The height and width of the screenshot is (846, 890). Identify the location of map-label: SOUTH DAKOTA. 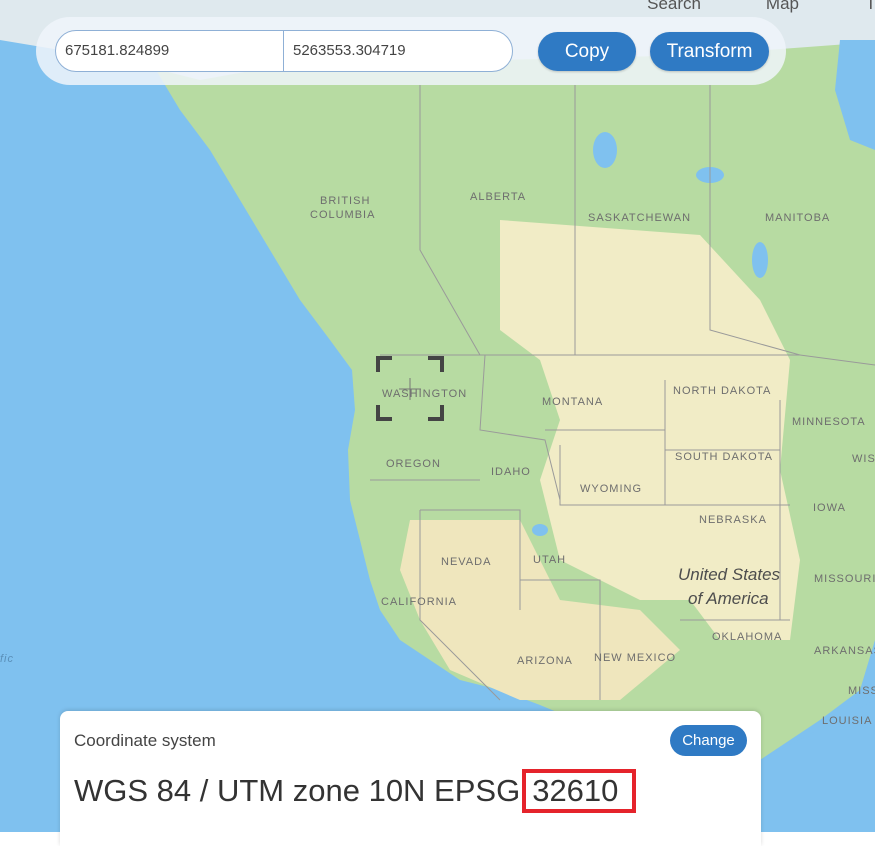
(724, 457).